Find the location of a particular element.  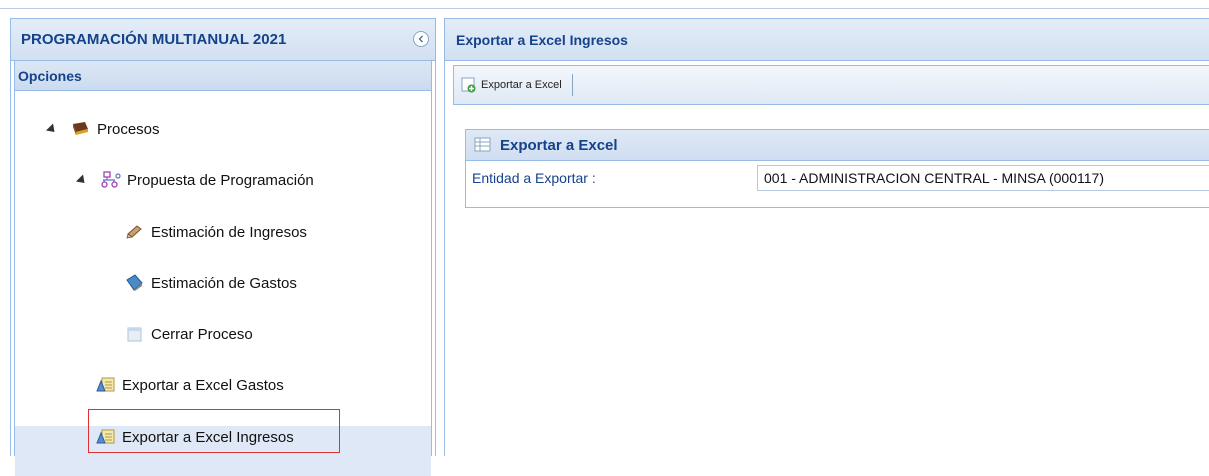

tree-item-label: Estimación de Gastos is located at coordinates (224, 283).